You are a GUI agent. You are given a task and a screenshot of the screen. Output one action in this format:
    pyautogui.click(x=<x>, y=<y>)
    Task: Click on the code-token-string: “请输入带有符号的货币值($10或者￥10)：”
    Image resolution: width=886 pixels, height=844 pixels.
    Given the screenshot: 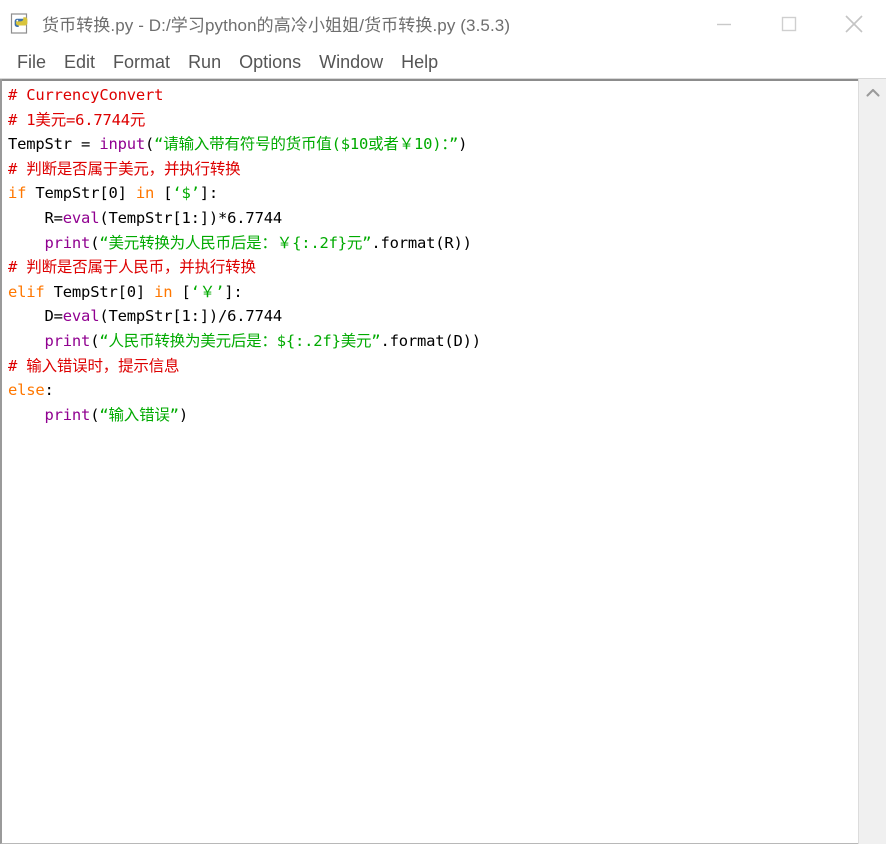 What is the action you would take?
    pyautogui.click(x=306, y=144)
    